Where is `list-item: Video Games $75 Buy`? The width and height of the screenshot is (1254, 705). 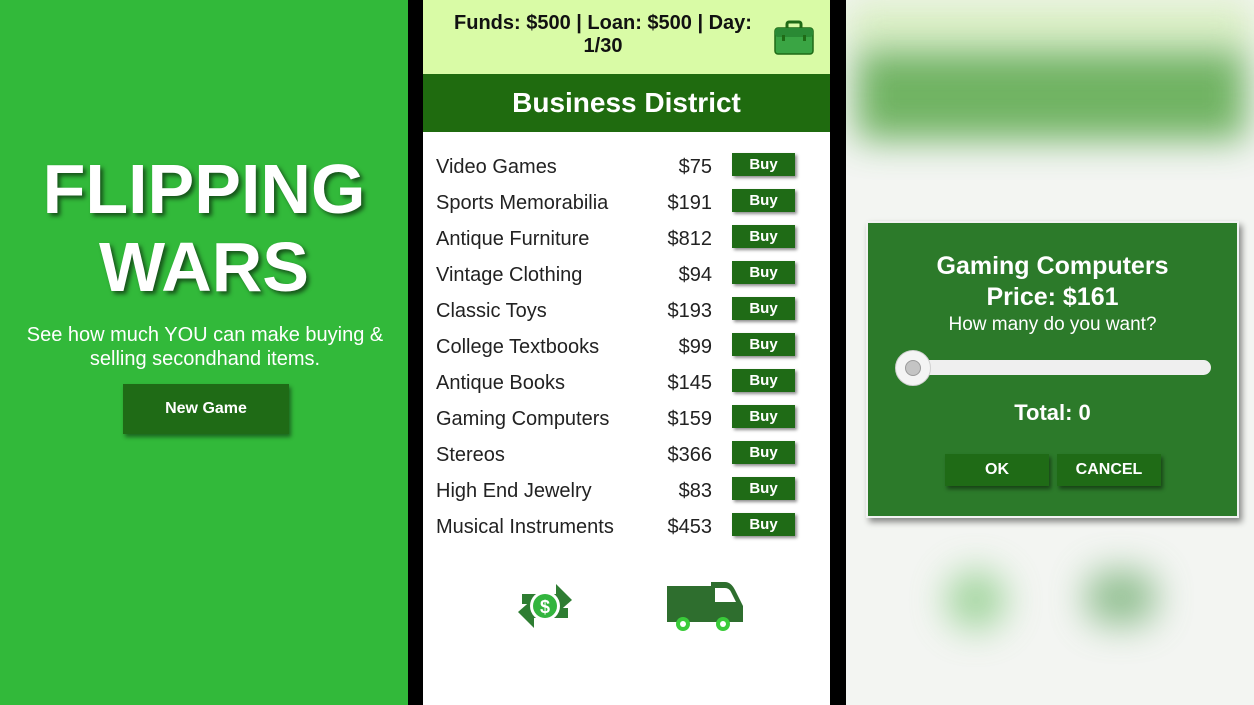 list-item: Video Games $75 Buy is located at coordinates (626, 167).